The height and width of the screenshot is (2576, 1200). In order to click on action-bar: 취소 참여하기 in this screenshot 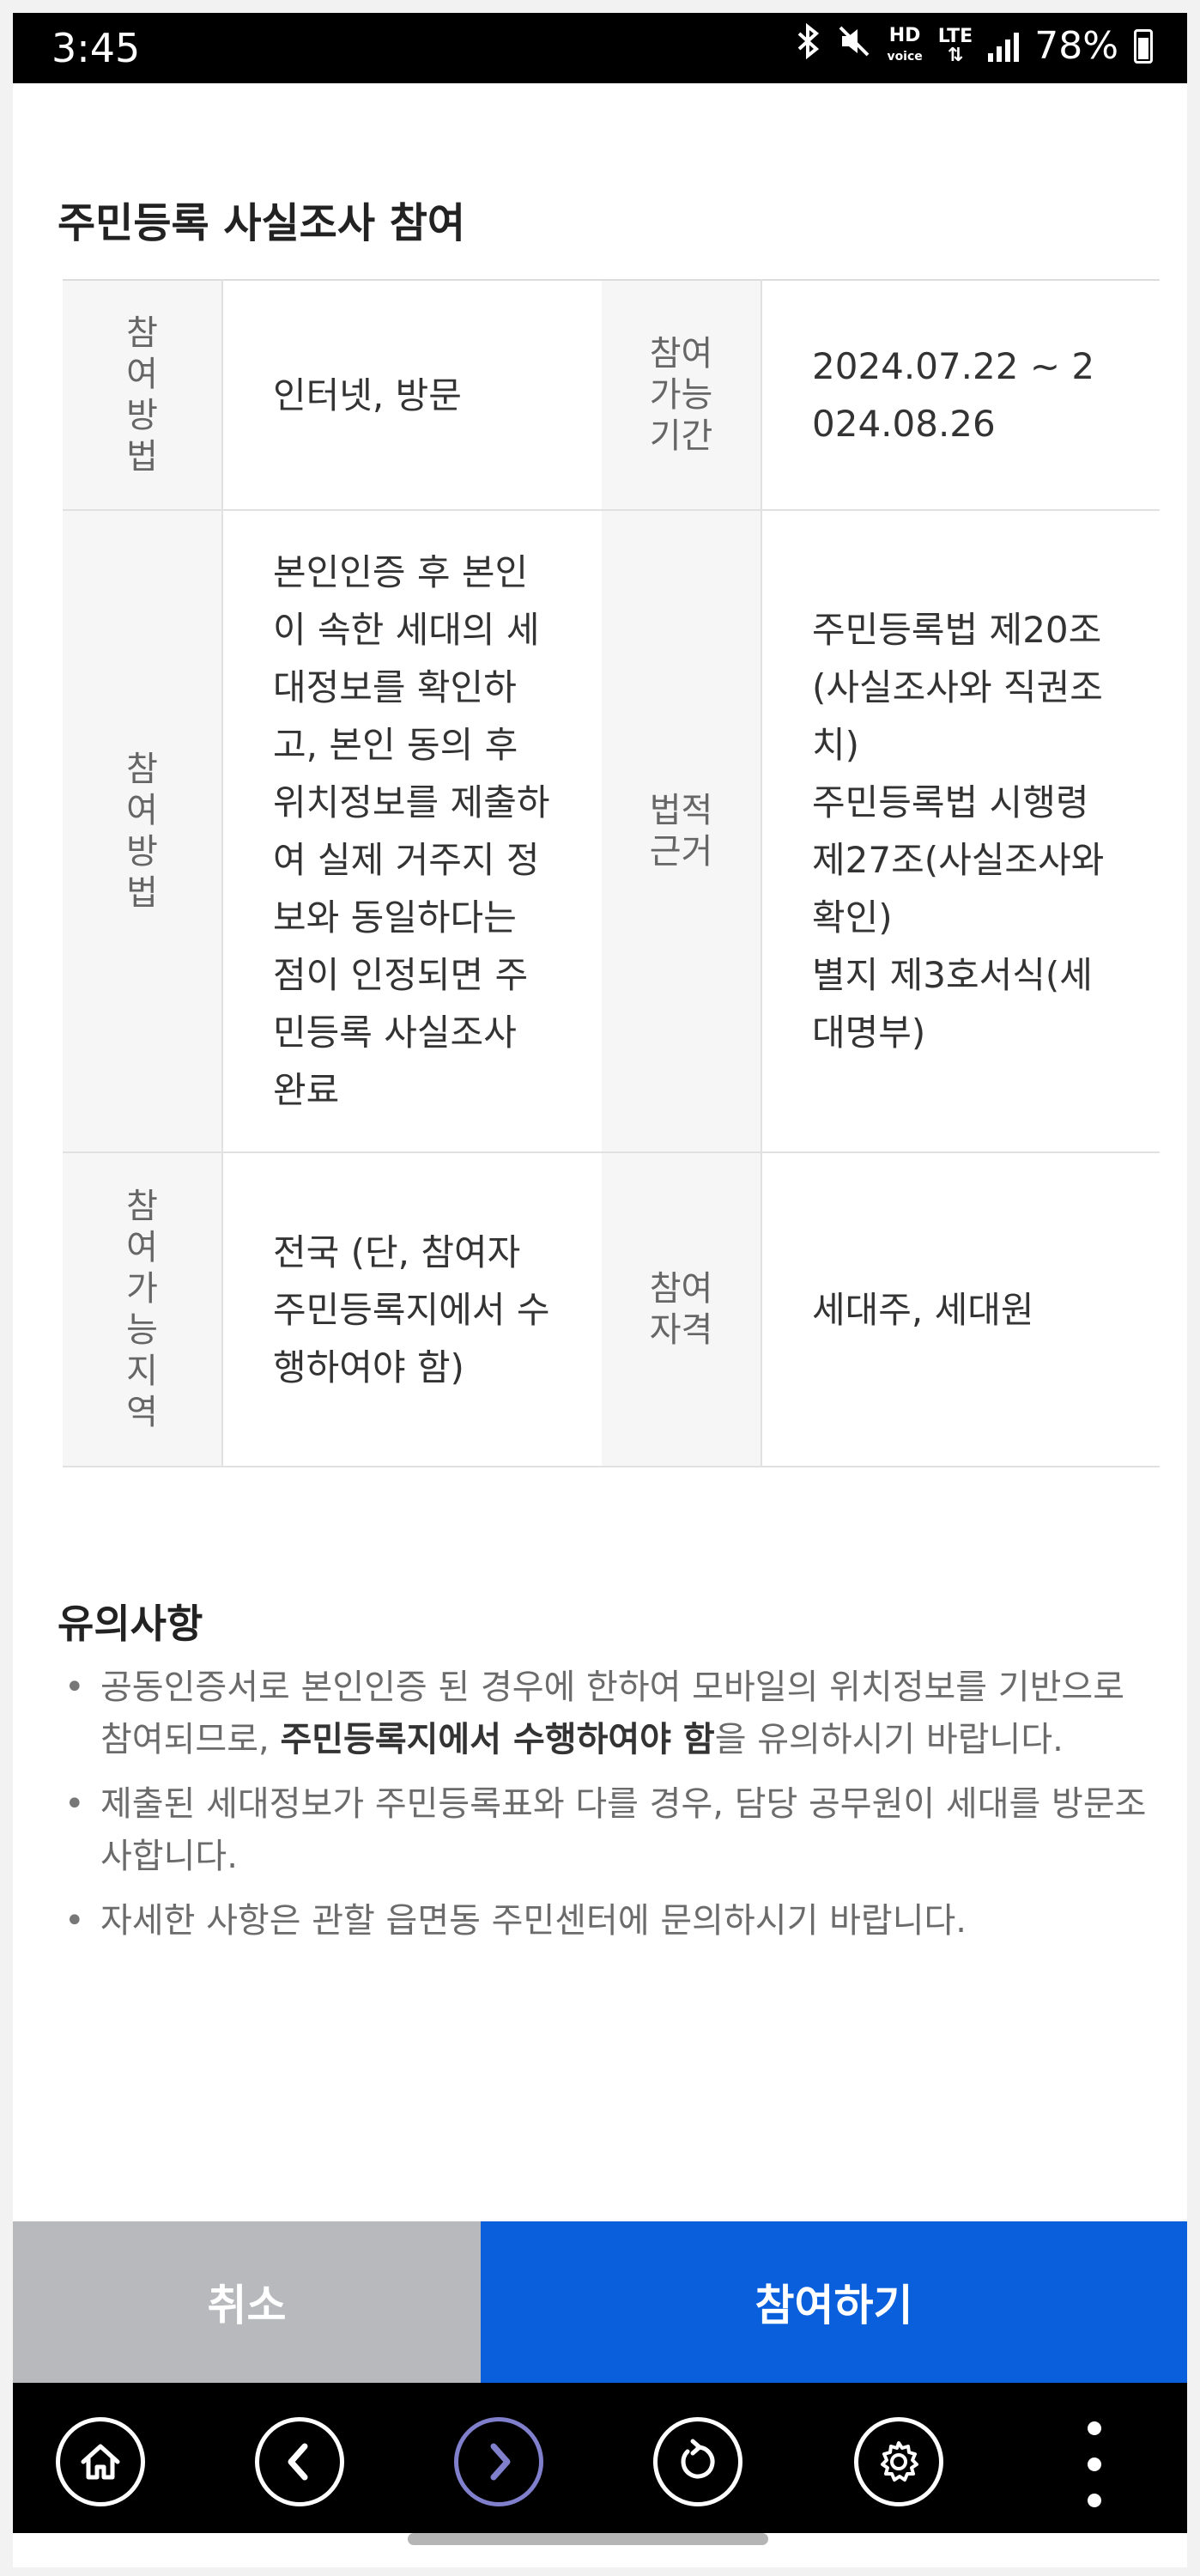, I will do `click(600, 2302)`.